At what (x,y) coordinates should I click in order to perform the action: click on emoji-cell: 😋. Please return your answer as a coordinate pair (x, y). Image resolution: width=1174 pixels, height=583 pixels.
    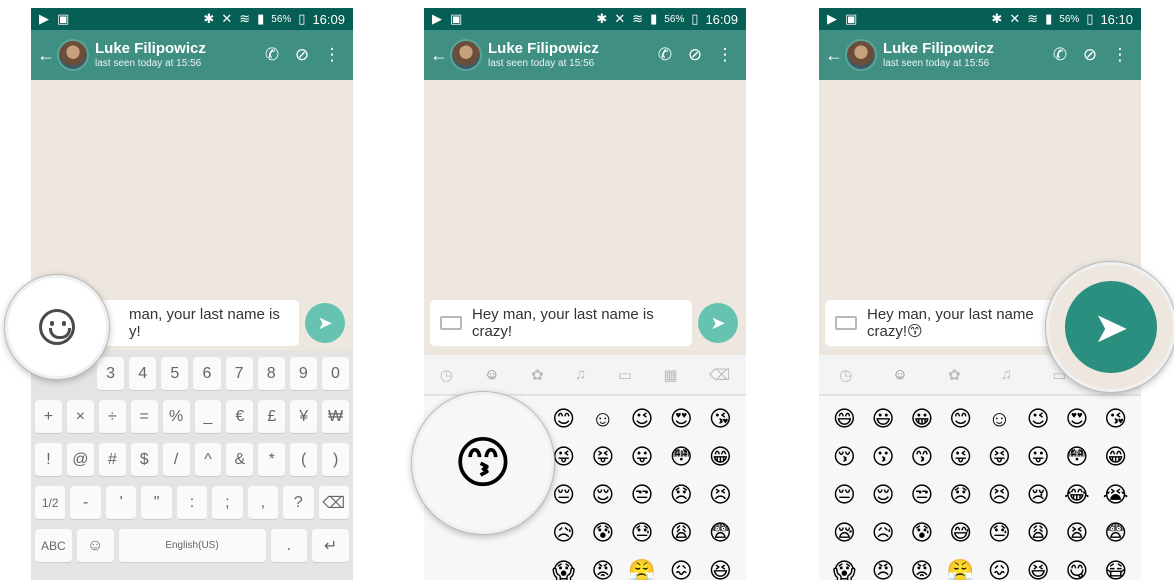
    Looking at the image, I should click on (1076, 569).